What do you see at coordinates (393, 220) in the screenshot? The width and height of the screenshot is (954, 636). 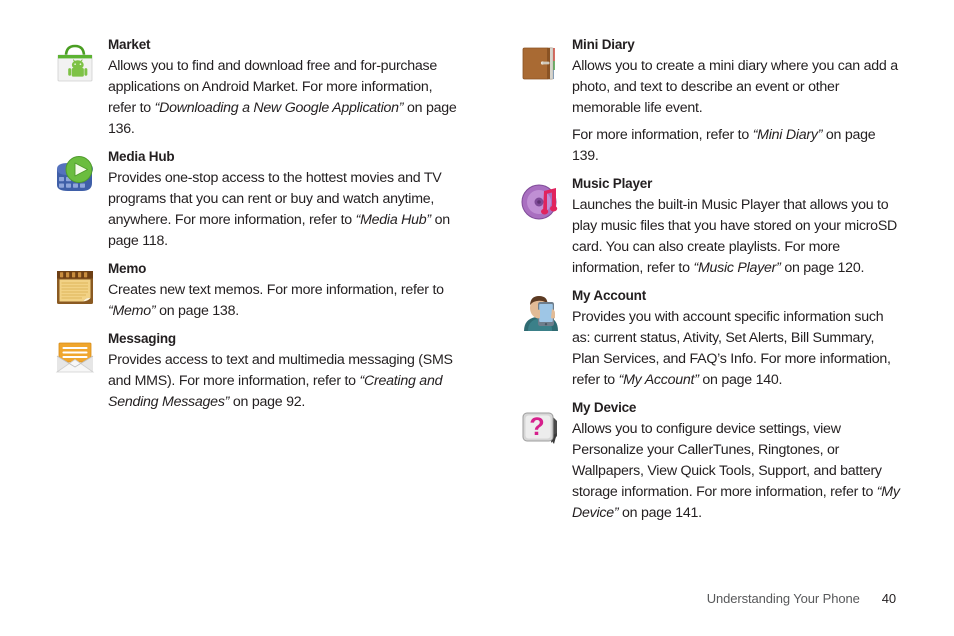 I see `cross-reference-title: “Media Hub”` at bounding box center [393, 220].